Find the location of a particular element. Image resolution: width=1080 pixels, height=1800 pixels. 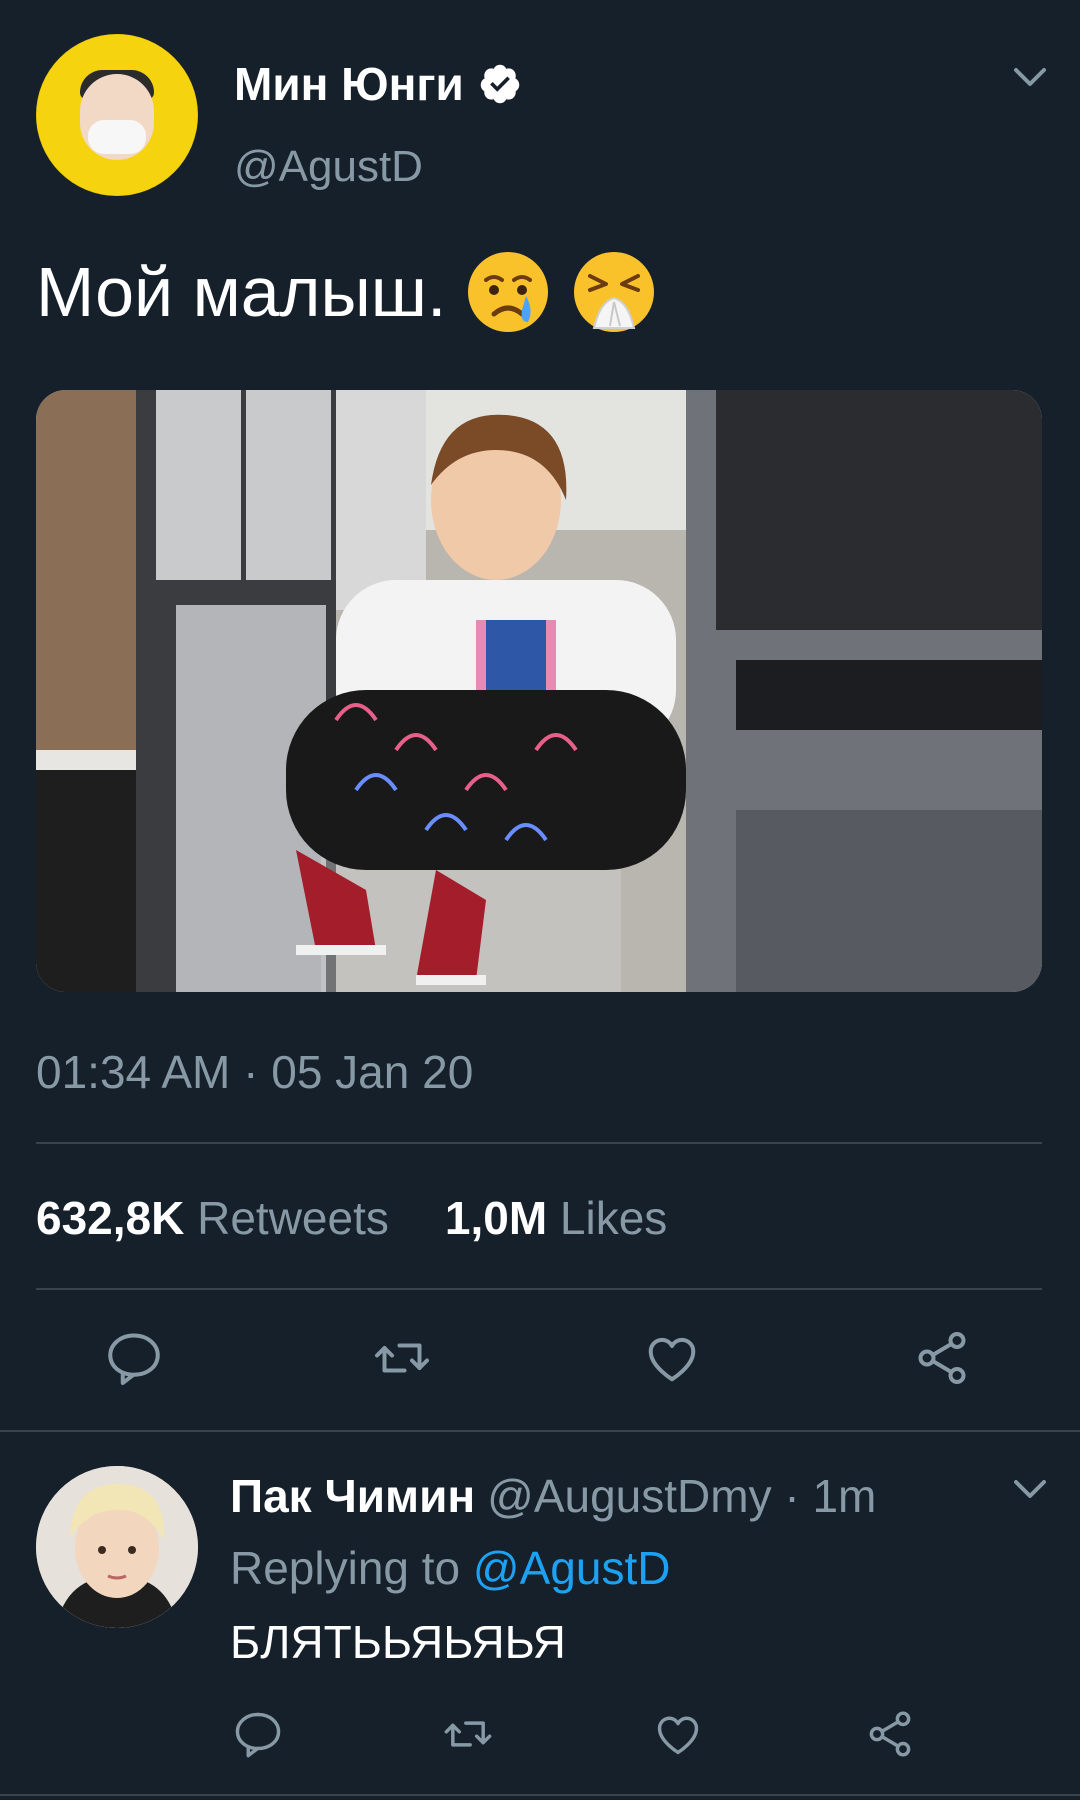

reply-header: Пак Чимин @AugustDmy · 1m is located at coordinates (553, 1496).